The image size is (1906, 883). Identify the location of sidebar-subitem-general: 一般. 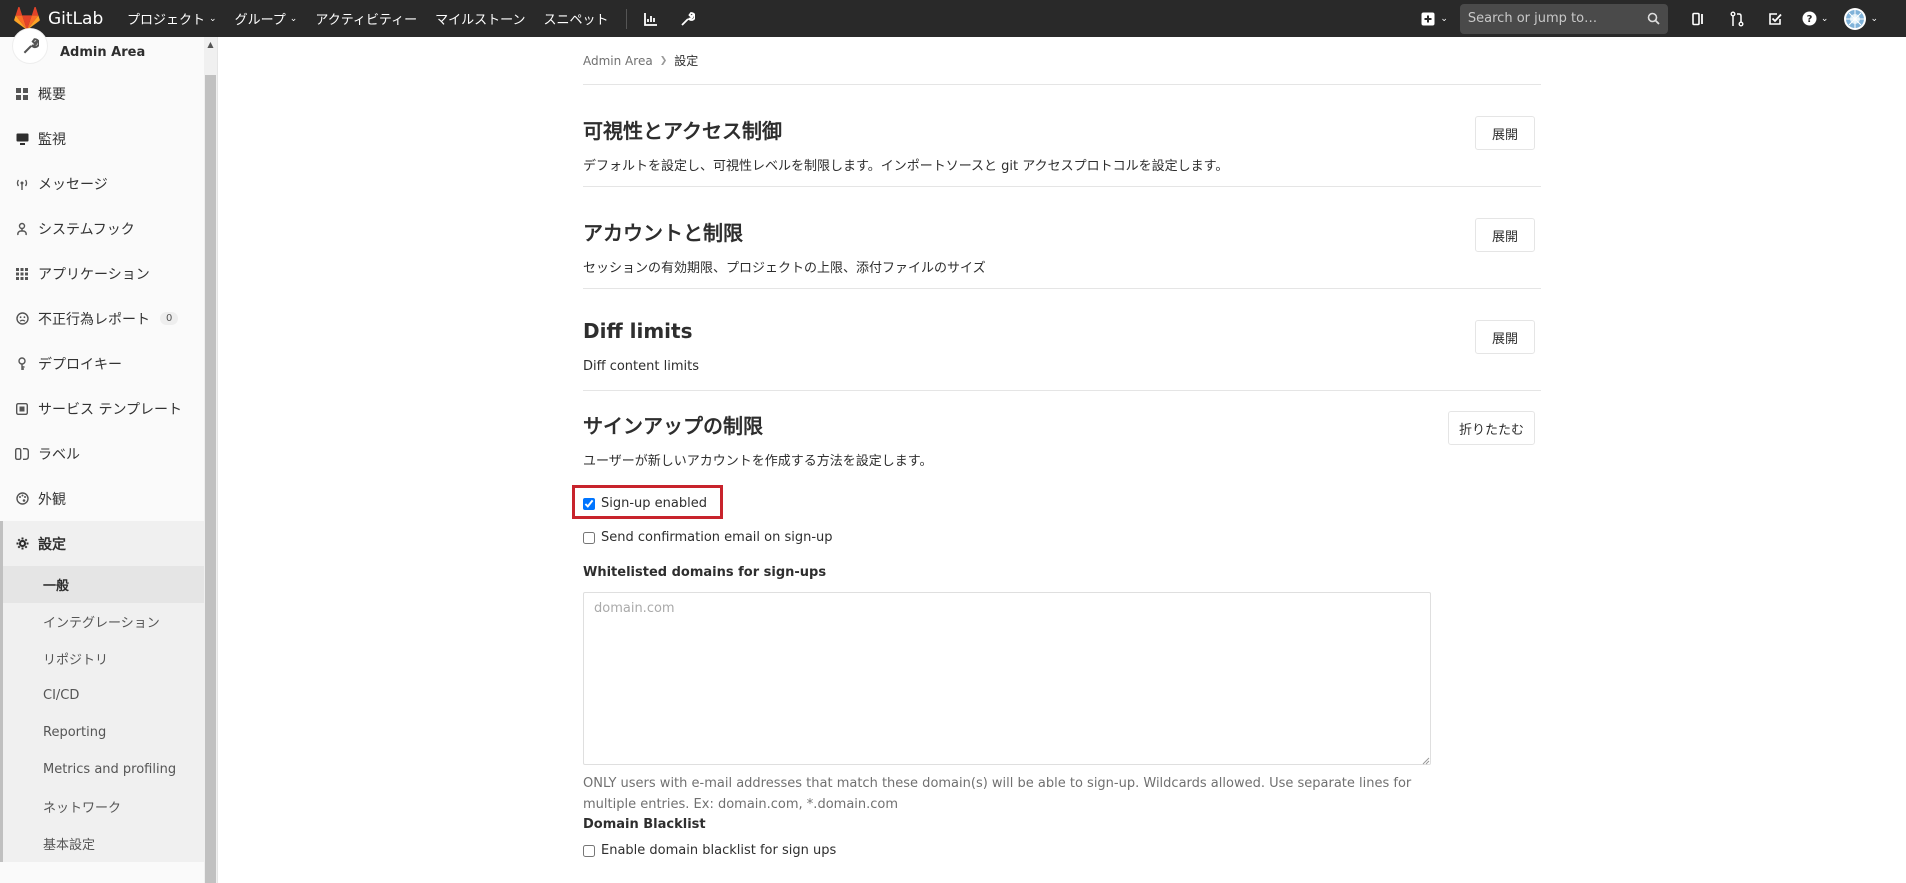
(104, 584).